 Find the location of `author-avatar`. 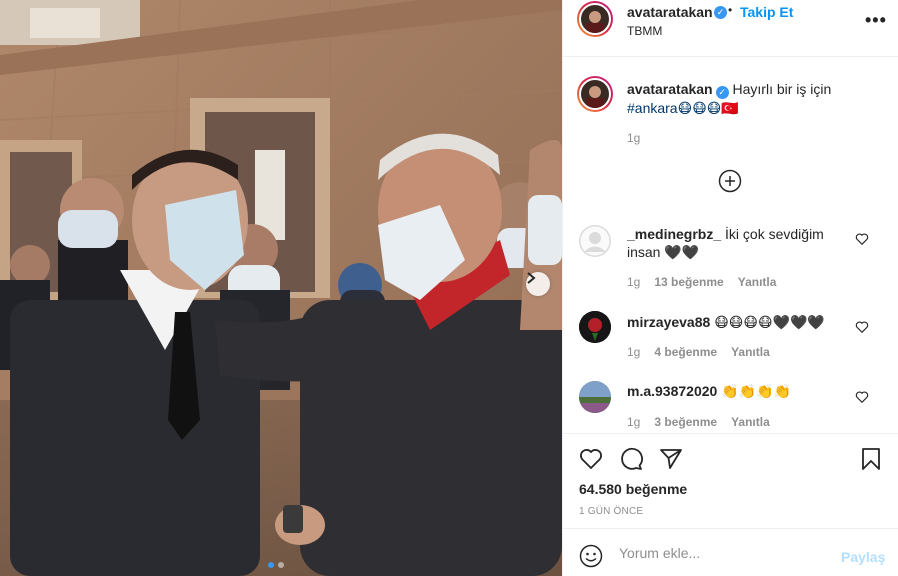

author-avatar is located at coordinates (595, 19).